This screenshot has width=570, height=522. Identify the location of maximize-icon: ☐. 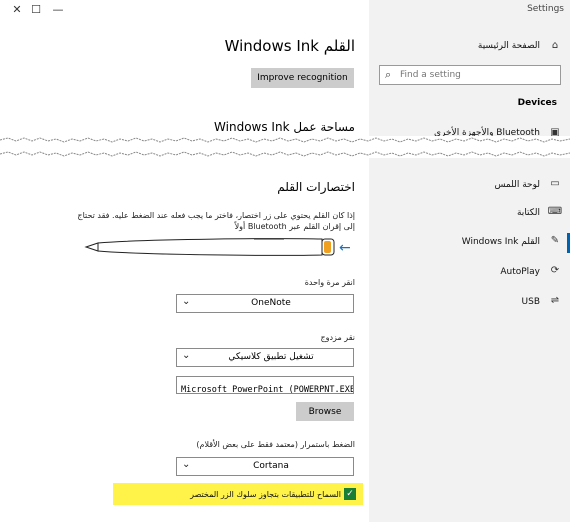
(36, 10).